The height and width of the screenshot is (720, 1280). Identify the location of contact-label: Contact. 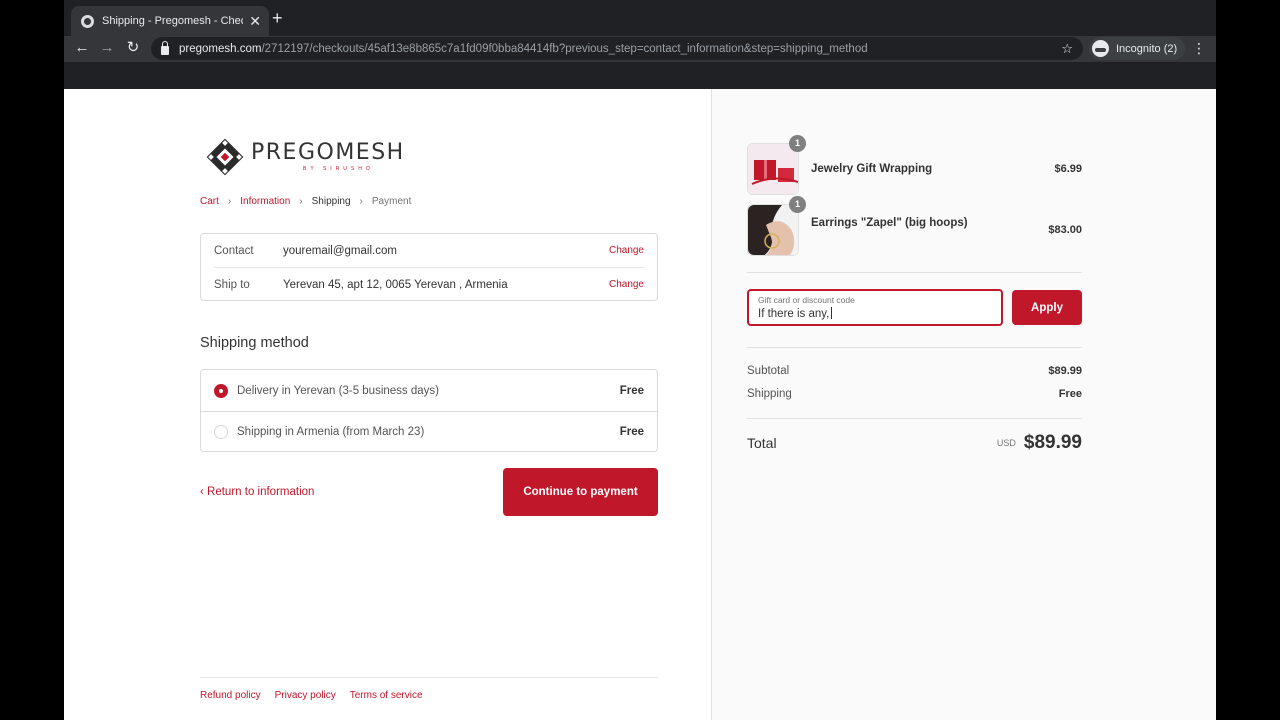
(234, 250).